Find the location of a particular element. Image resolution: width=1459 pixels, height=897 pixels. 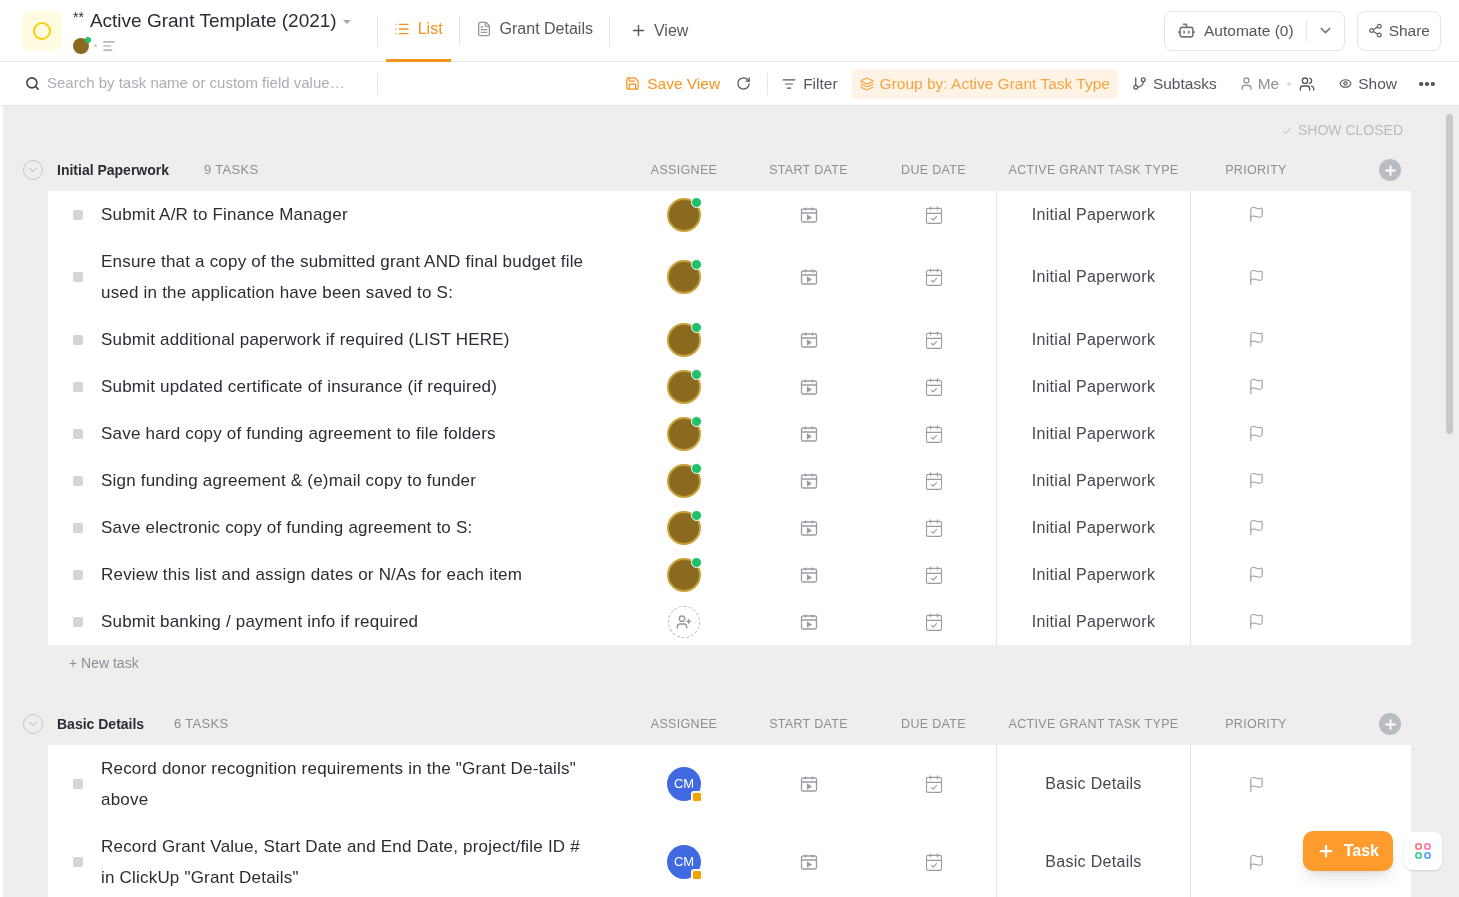

view-tab: Grant Details is located at coordinates (534, 31).